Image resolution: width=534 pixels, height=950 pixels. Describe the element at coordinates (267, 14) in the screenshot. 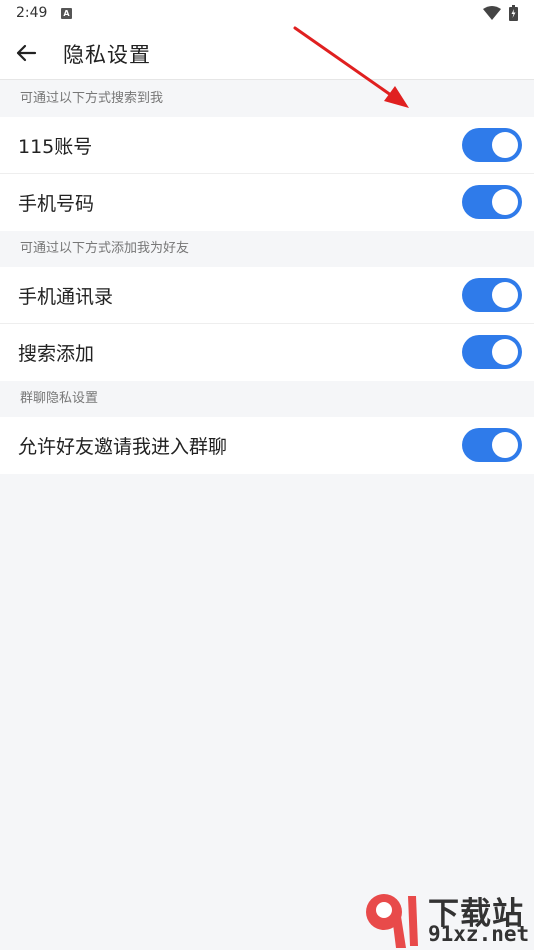

I see `status-bar: 2:49 A` at that location.